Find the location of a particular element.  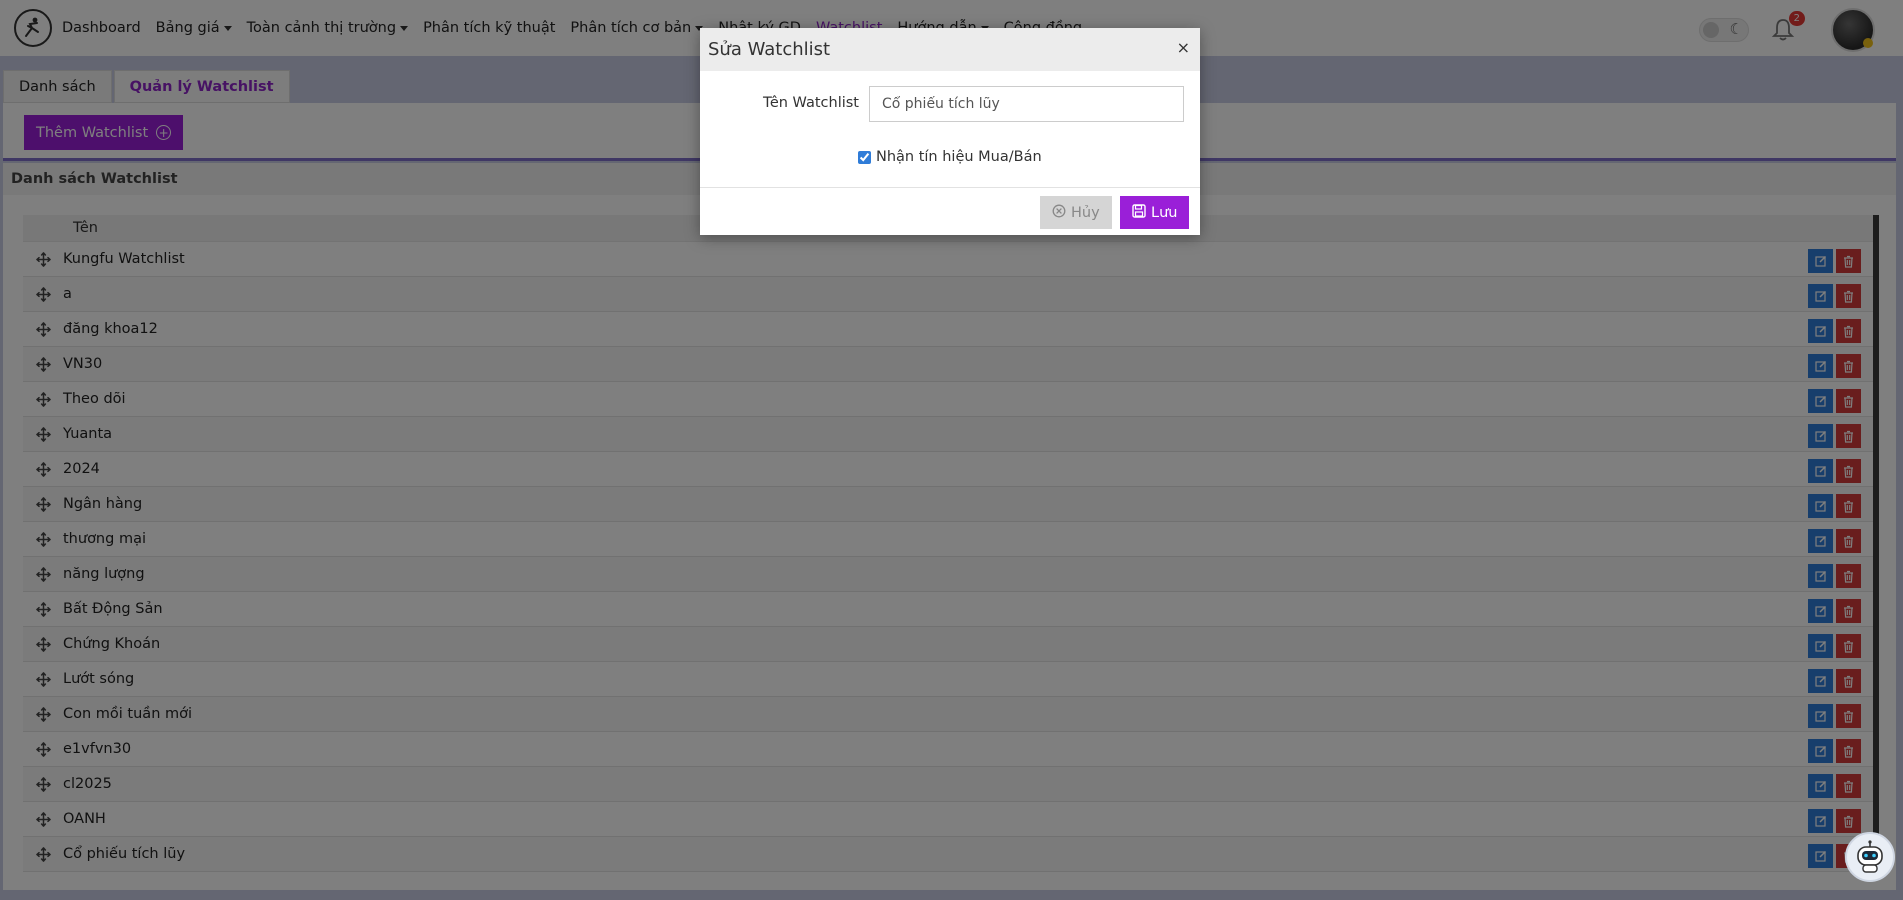

save-label: Lưu is located at coordinates (1164, 212).